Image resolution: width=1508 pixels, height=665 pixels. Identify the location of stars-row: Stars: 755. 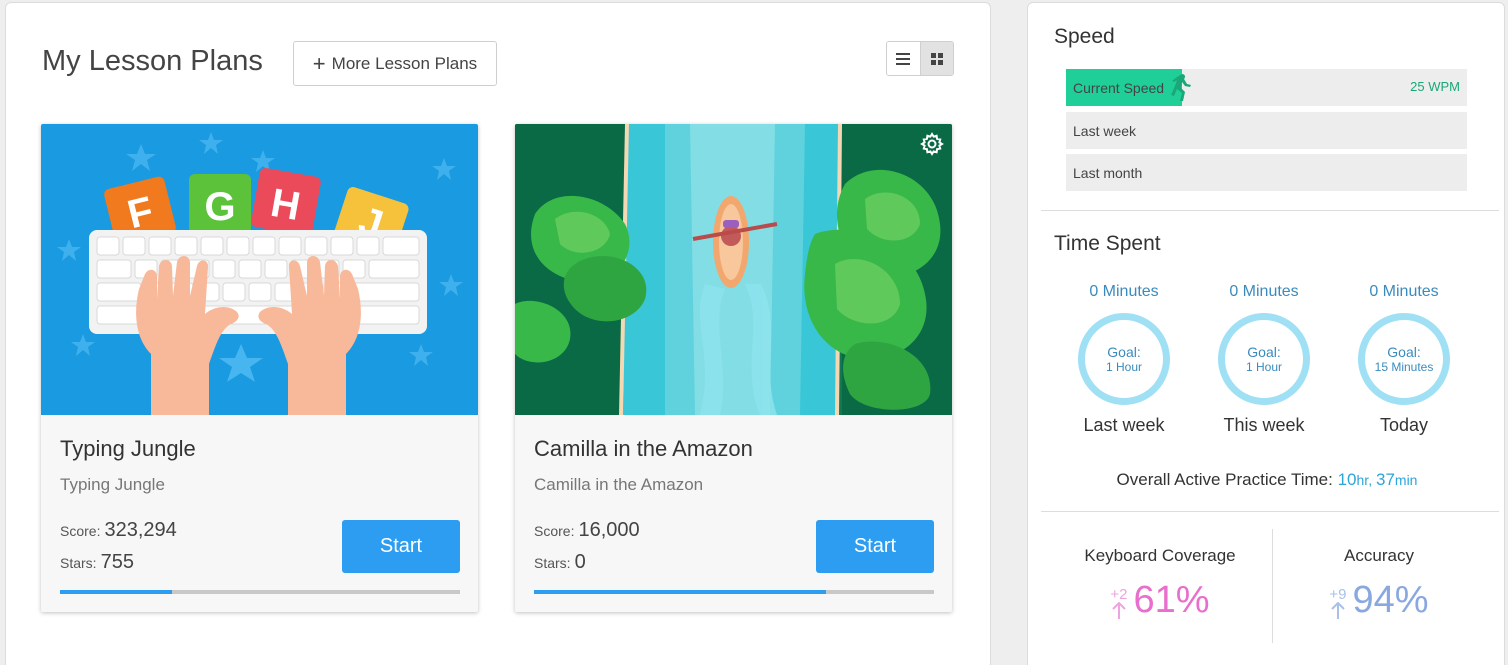
(97, 562).